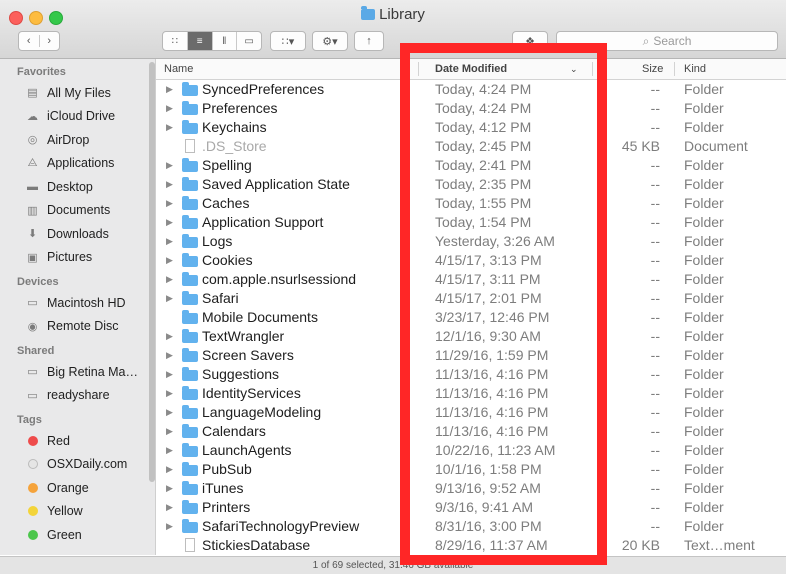  I want to click on file-date-modified: 10/1/16, 1:58 PM, so click(488, 469).